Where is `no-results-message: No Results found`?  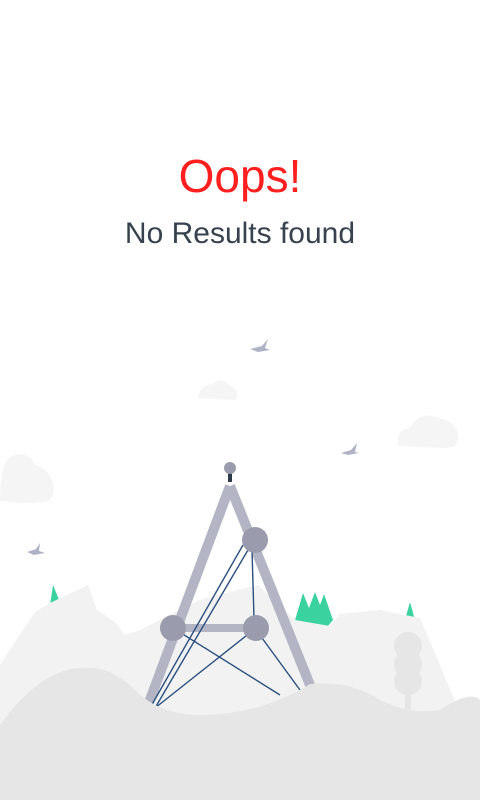 no-results-message: No Results found is located at coordinates (240, 233).